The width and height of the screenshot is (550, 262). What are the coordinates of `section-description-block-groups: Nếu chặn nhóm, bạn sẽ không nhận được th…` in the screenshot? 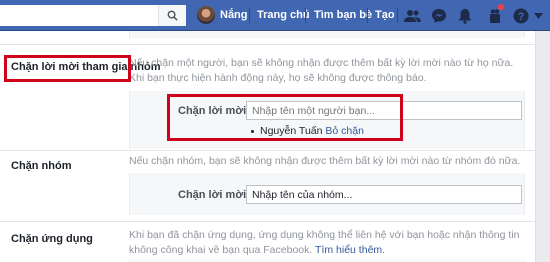 It's located at (325, 161).